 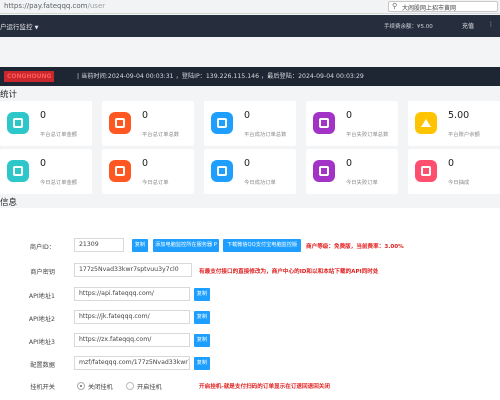 I want to click on top-navigation: 户运行监控 ▼ 手续费余额：¥5.00 充值 ⋮, so click(x=250, y=26).